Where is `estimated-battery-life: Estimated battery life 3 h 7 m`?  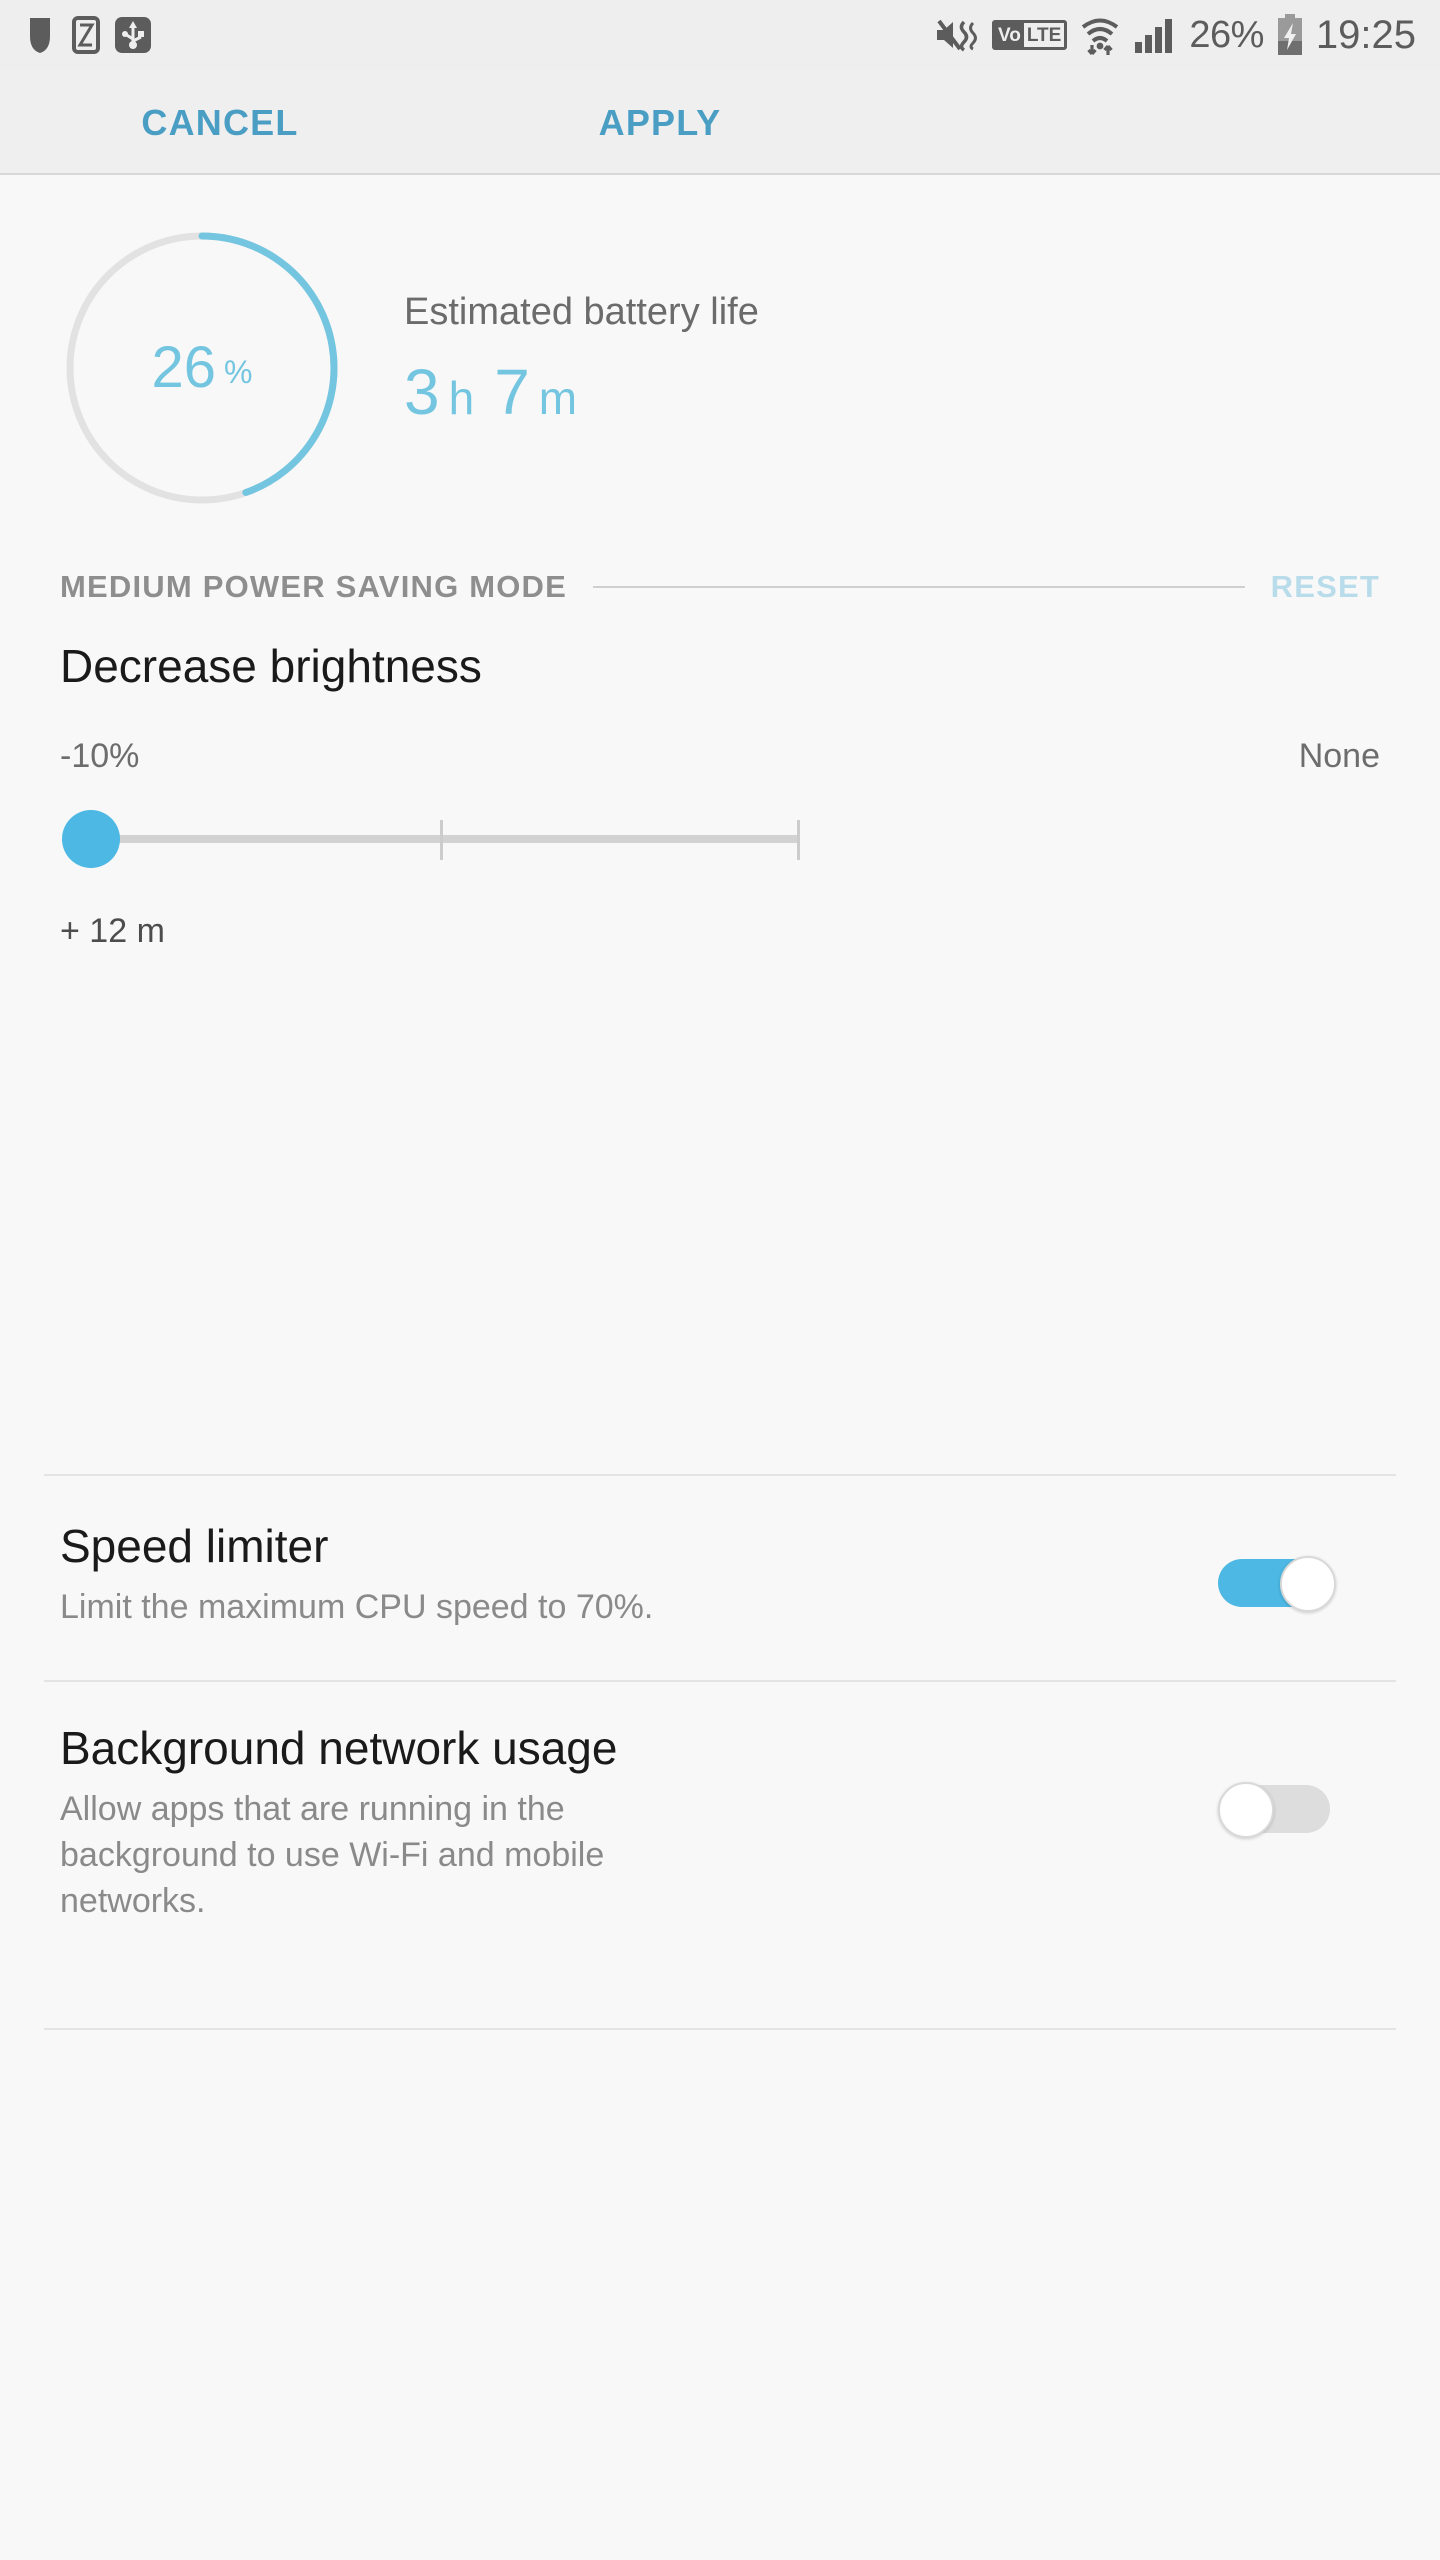
estimated-battery-life: Estimated battery life 3 h 7 m is located at coordinates (581, 357).